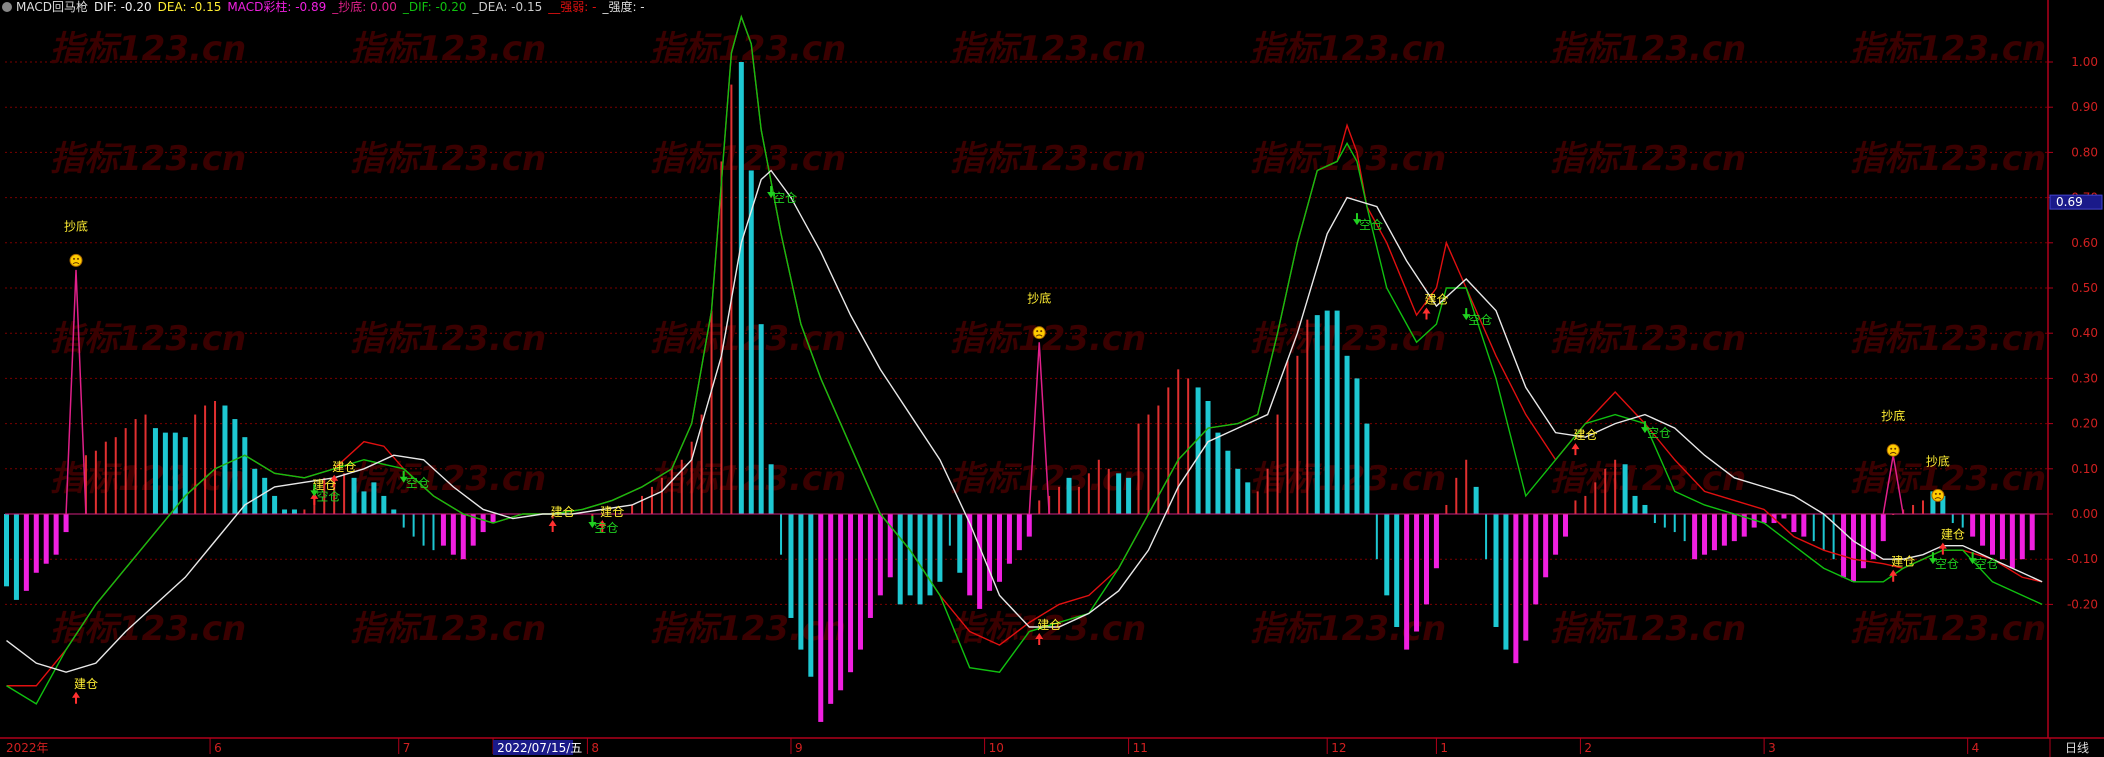 The image size is (2104, 757). I want to click on y-tick-label: 1.00, so click(2084, 62).